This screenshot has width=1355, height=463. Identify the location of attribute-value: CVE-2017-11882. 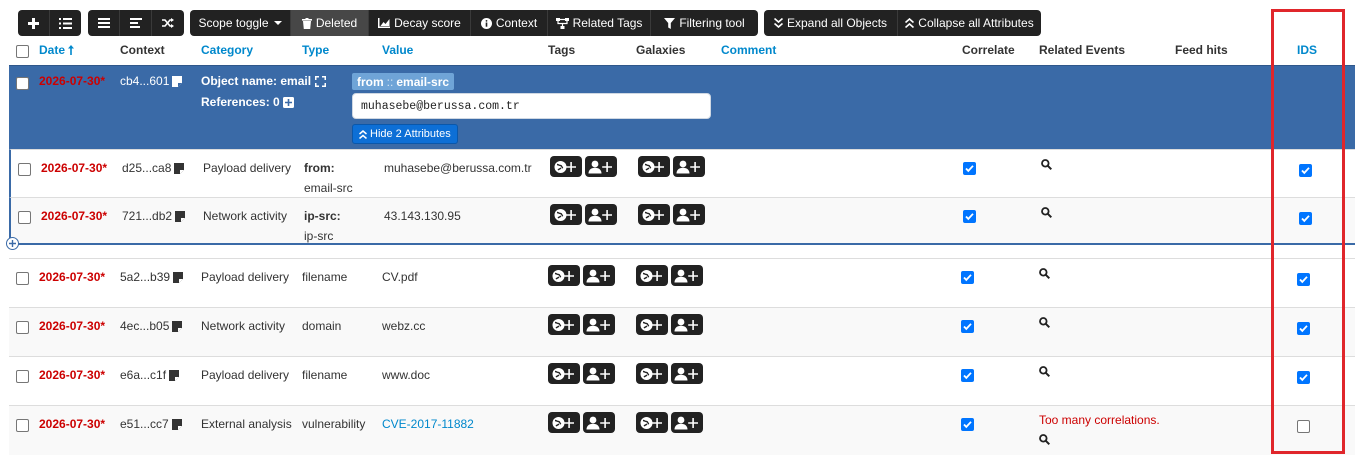
(428, 424).